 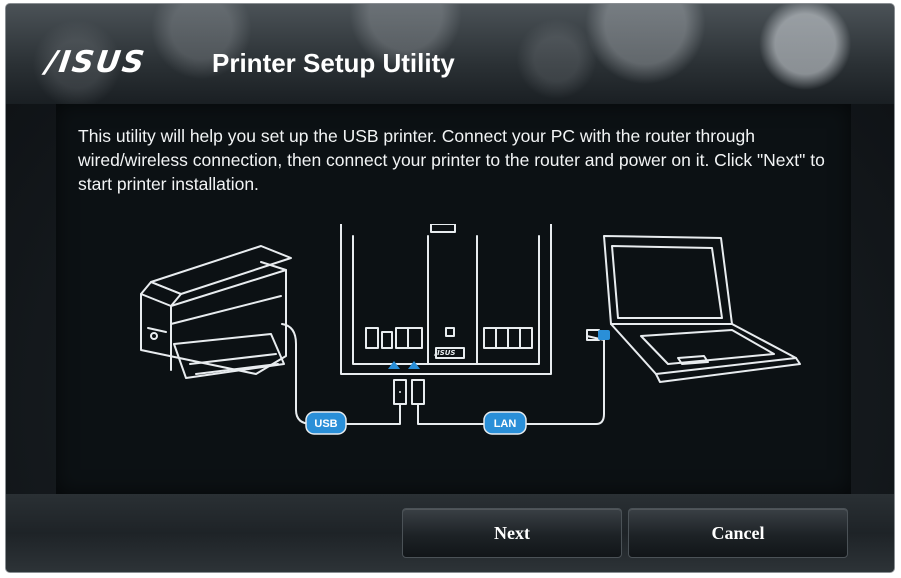 I want to click on printer-icon, so click(x=216, y=312).